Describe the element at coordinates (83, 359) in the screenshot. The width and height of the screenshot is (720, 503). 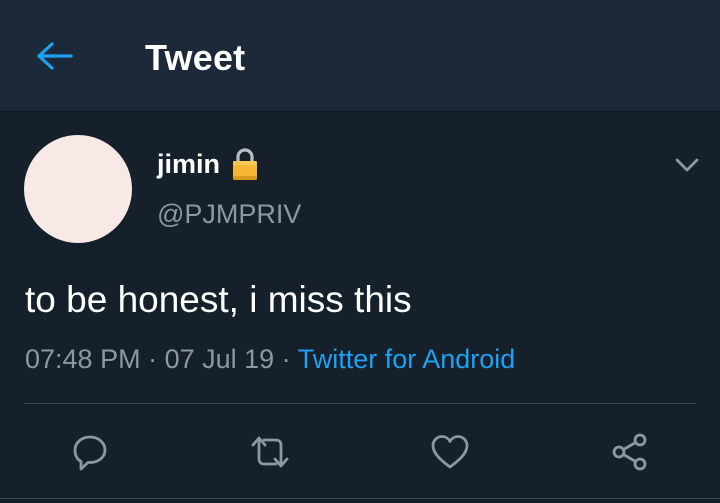
I see `tweet-time: 07:48 PM` at that location.